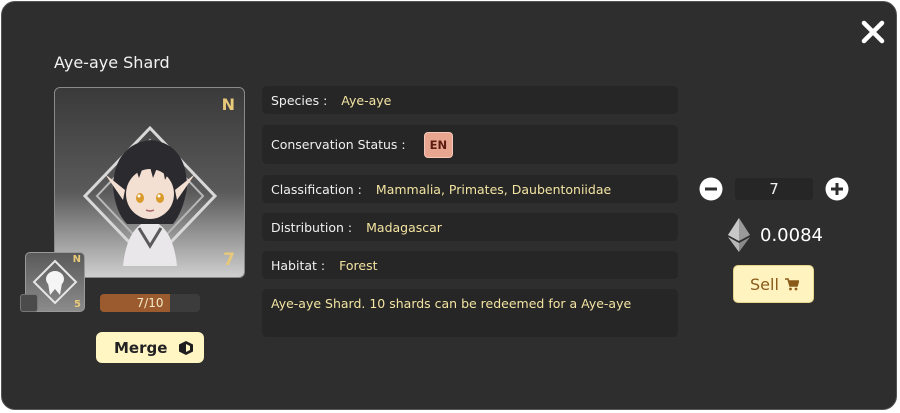 This screenshot has height=413, width=900. Describe the element at coordinates (764, 284) in the screenshot. I see `sell-label: Sell` at that location.